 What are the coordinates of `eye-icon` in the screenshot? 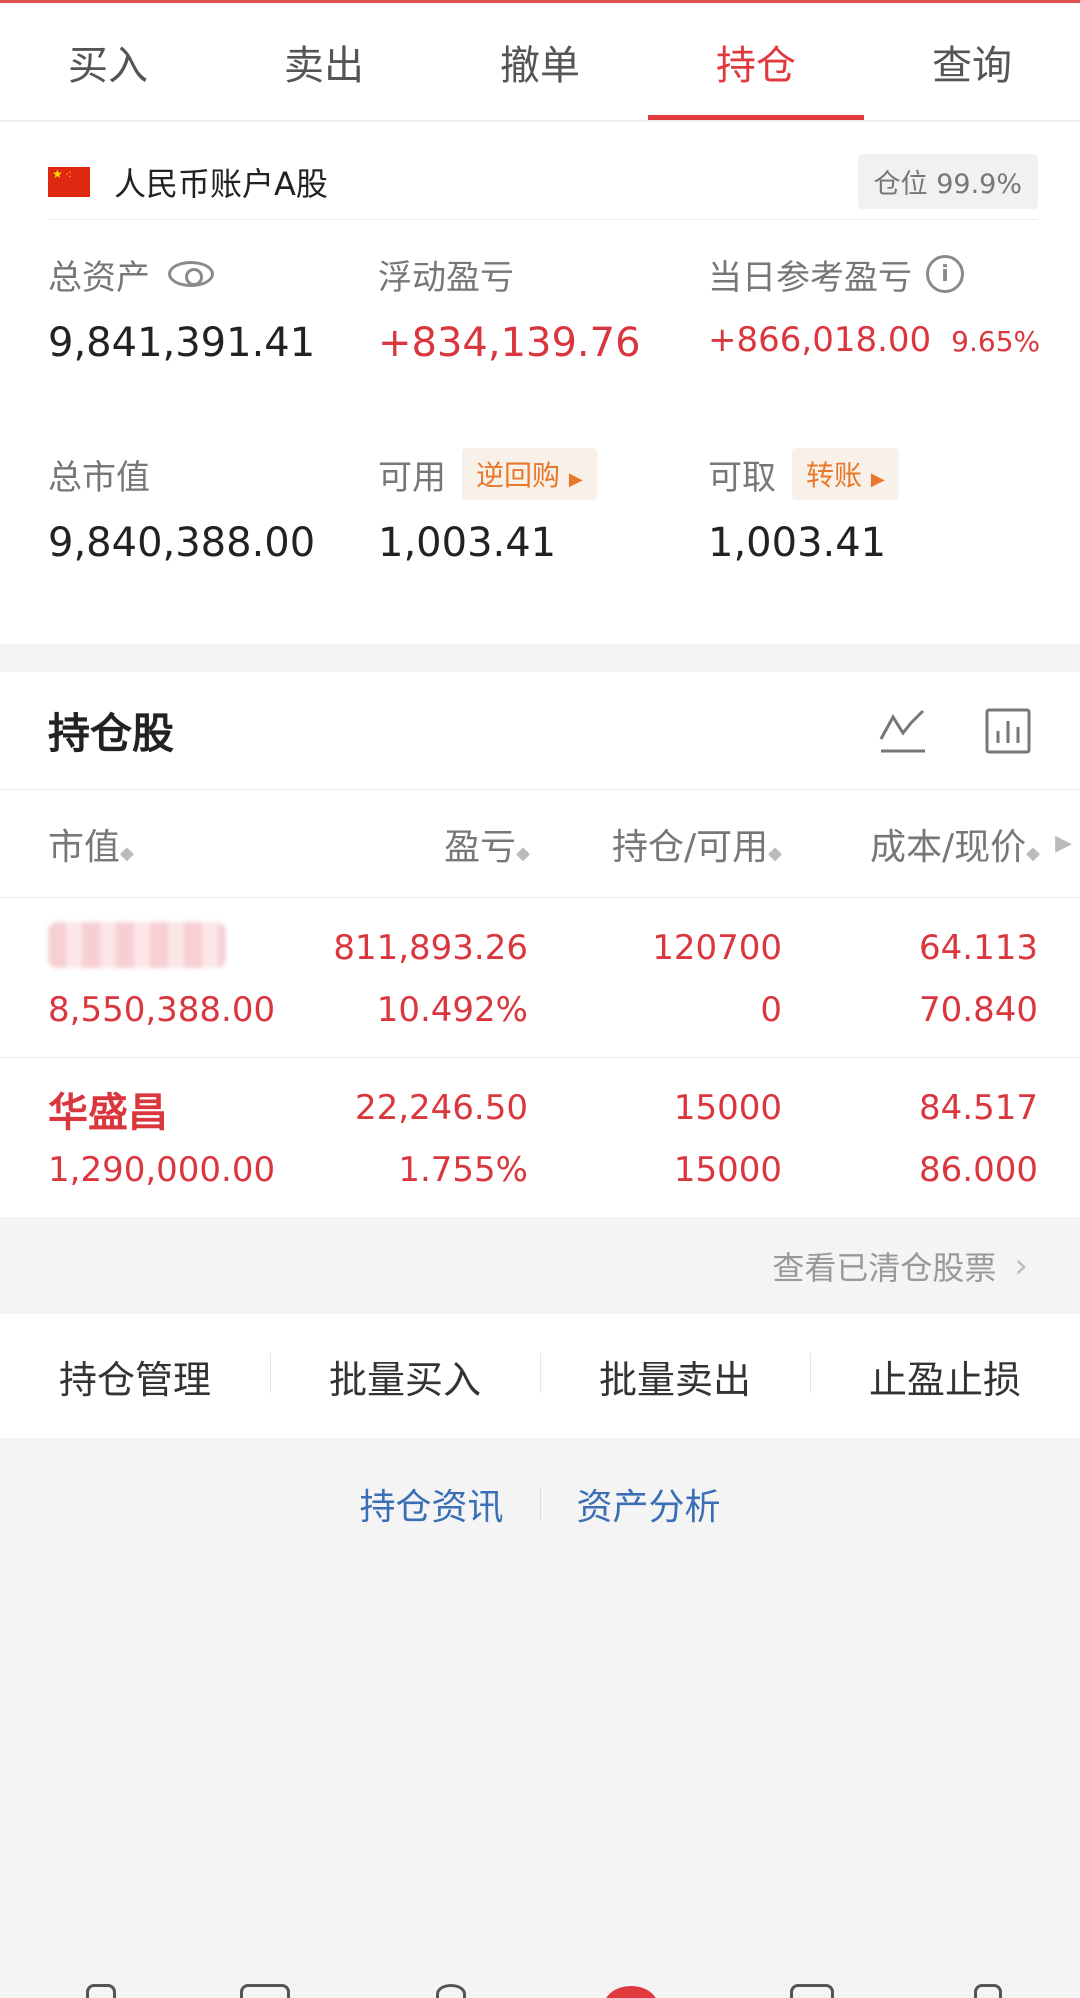 It's located at (191, 274).